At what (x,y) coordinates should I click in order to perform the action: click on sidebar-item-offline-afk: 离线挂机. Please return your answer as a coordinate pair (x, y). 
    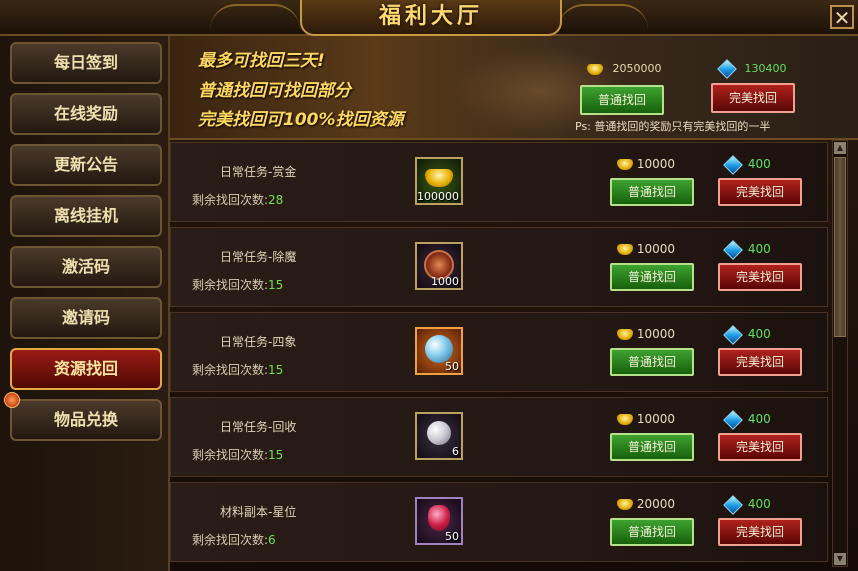
    Looking at the image, I should click on (86, 216).